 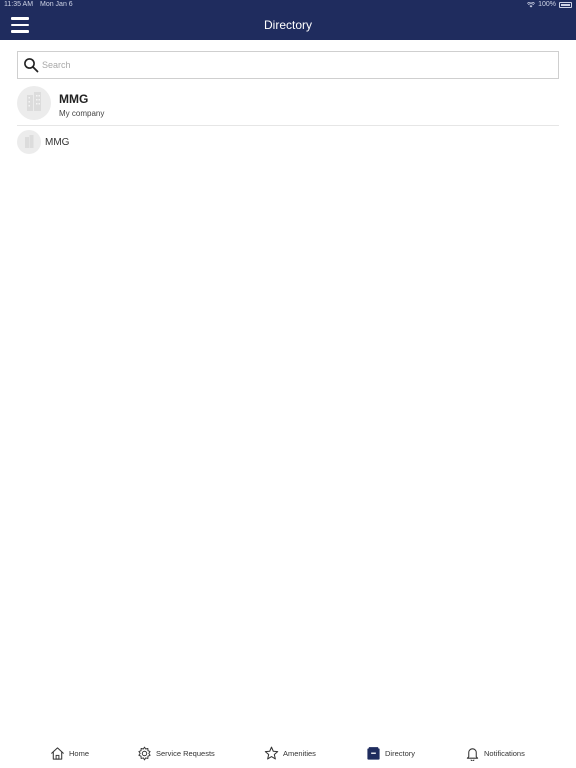 I want to click on status-bar: 11:35 AM Mon Jan 6 100%, so click(x=288, y=5).